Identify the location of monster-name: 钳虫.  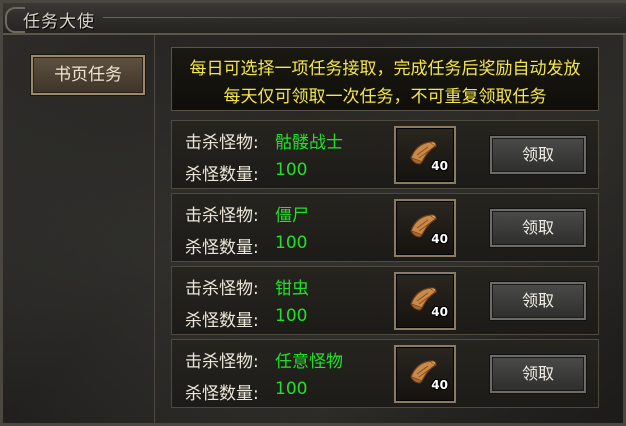
(292, 289).